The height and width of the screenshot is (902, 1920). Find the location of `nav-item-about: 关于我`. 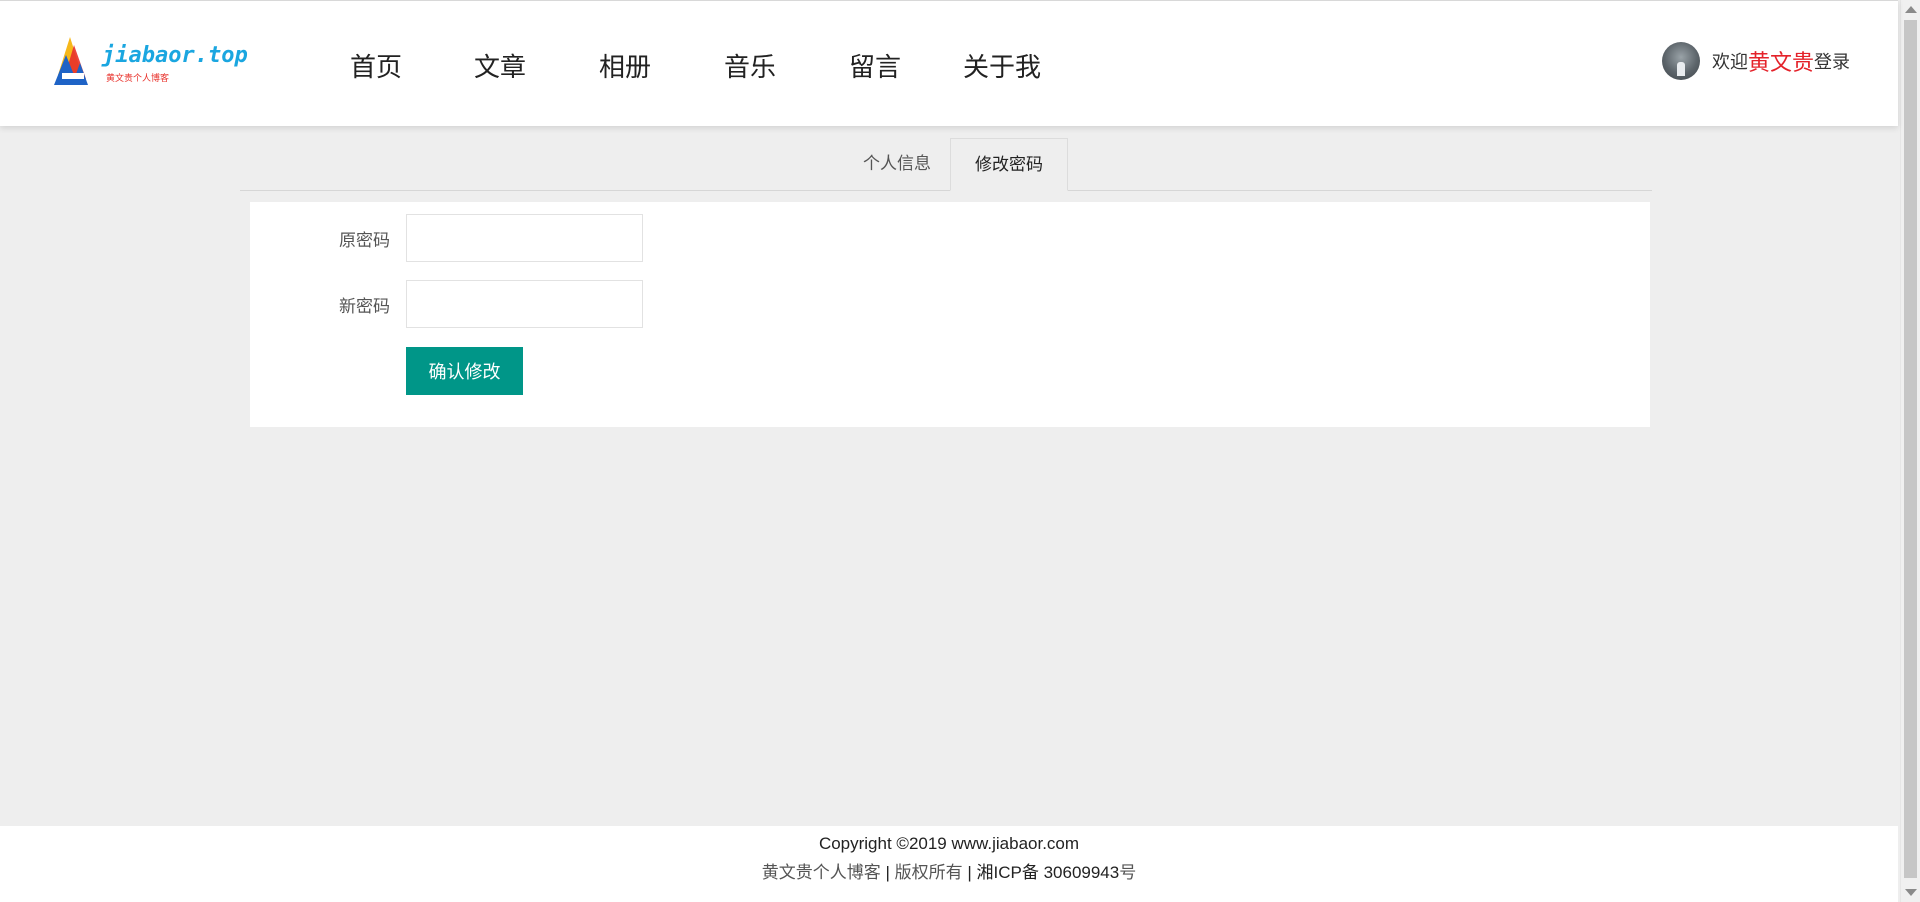

nav-item-about: 关于我 is located at coordinates (1002, 65).